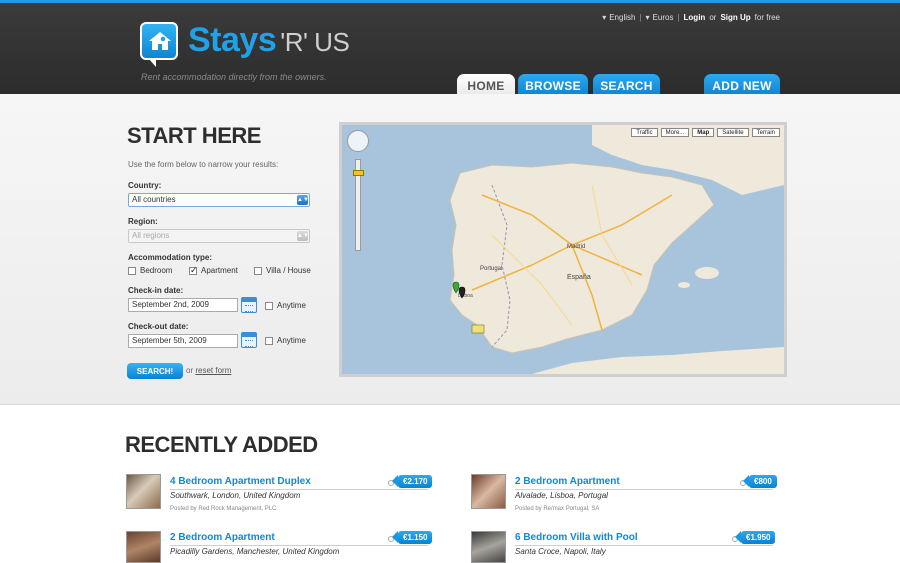  Describe the element at coordinates (219, 200) in the screenshot. I see `country-select: All countries ▲▼` at that location.